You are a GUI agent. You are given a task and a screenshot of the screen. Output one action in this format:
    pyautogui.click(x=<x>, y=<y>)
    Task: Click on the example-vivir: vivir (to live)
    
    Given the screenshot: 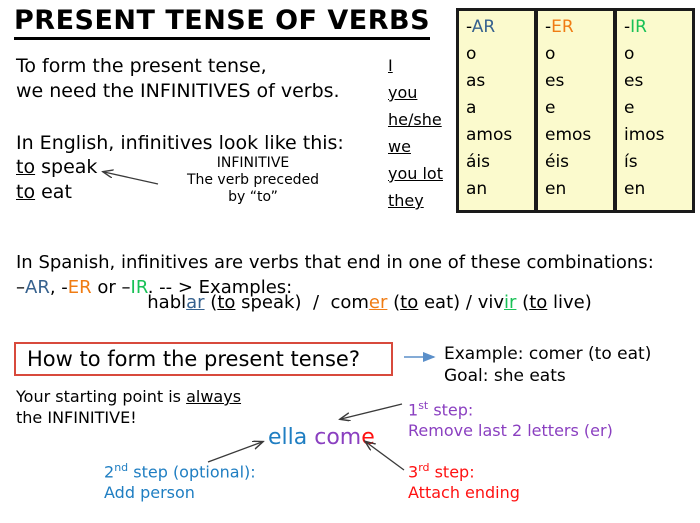 What is the action you would take?
    pyautogui.click(x=534, y=302)
    